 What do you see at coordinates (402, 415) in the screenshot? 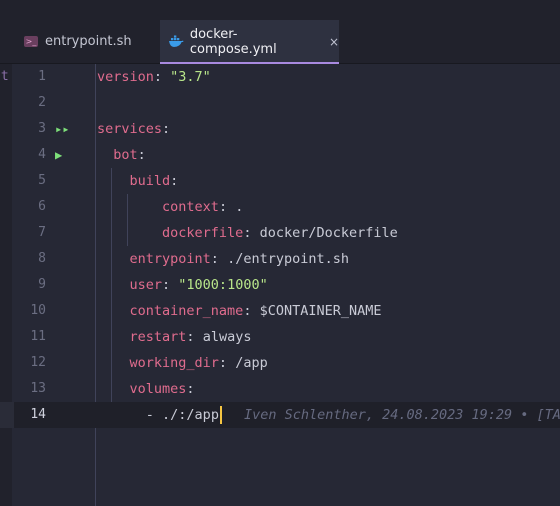
I see `git-blame-annotation: Iven Schlenther, 24.08.2023 19:29 • [TAS` at bounding box center [402, 415].